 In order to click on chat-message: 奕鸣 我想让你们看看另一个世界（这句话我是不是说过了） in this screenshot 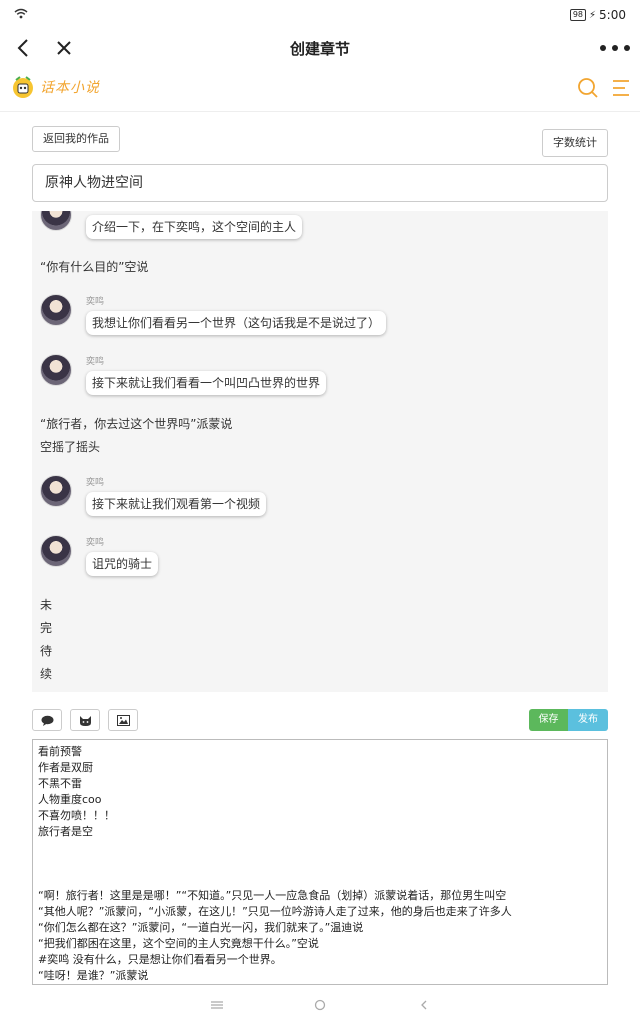, I will do `click(213, 314)`.